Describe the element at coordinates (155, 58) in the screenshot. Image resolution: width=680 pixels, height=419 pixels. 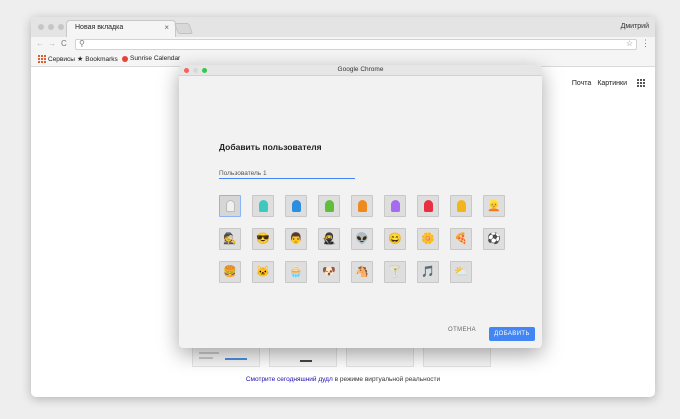
I see `bookmark-sunrise-label: Sunrise Calendar` at that location.